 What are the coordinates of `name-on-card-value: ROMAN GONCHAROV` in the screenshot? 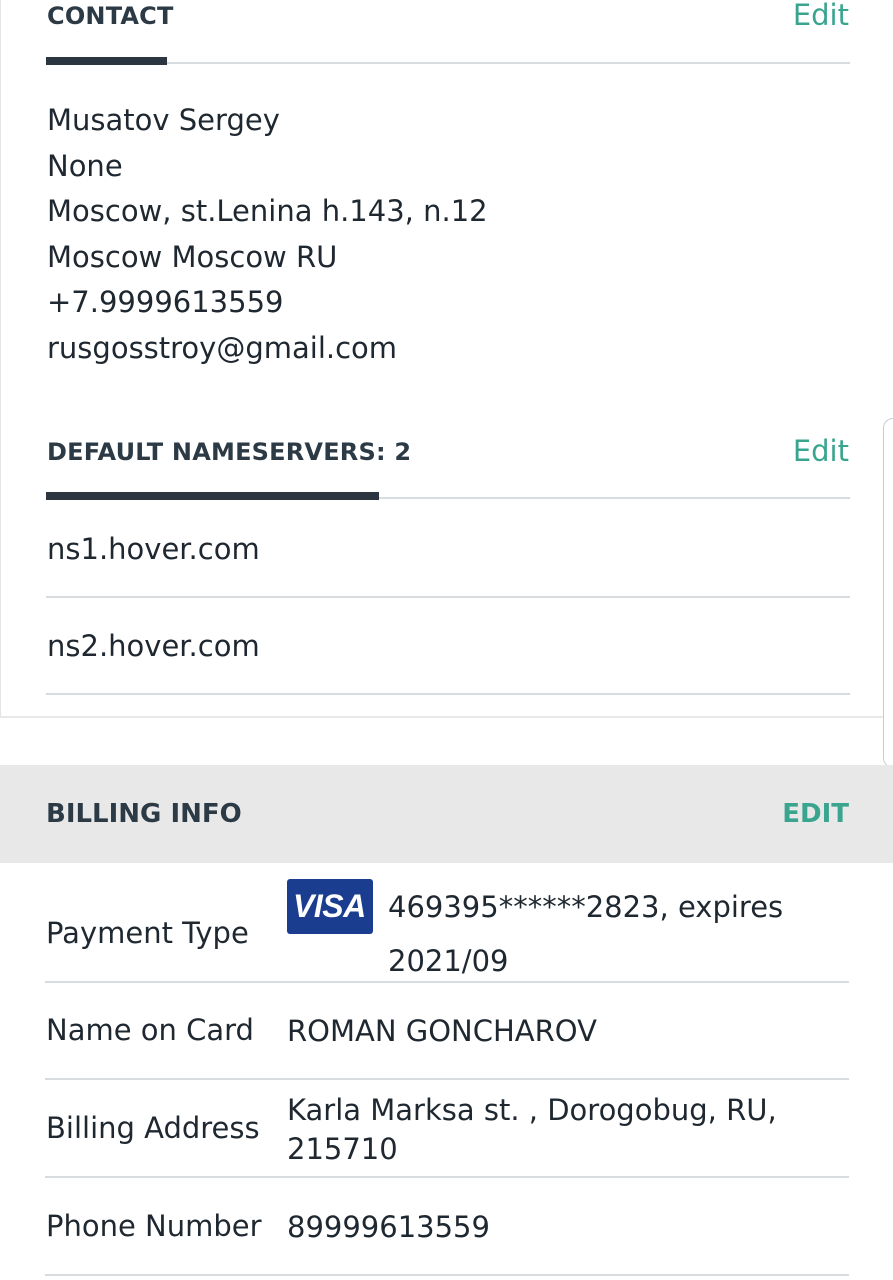 It's located at (442, 1031).